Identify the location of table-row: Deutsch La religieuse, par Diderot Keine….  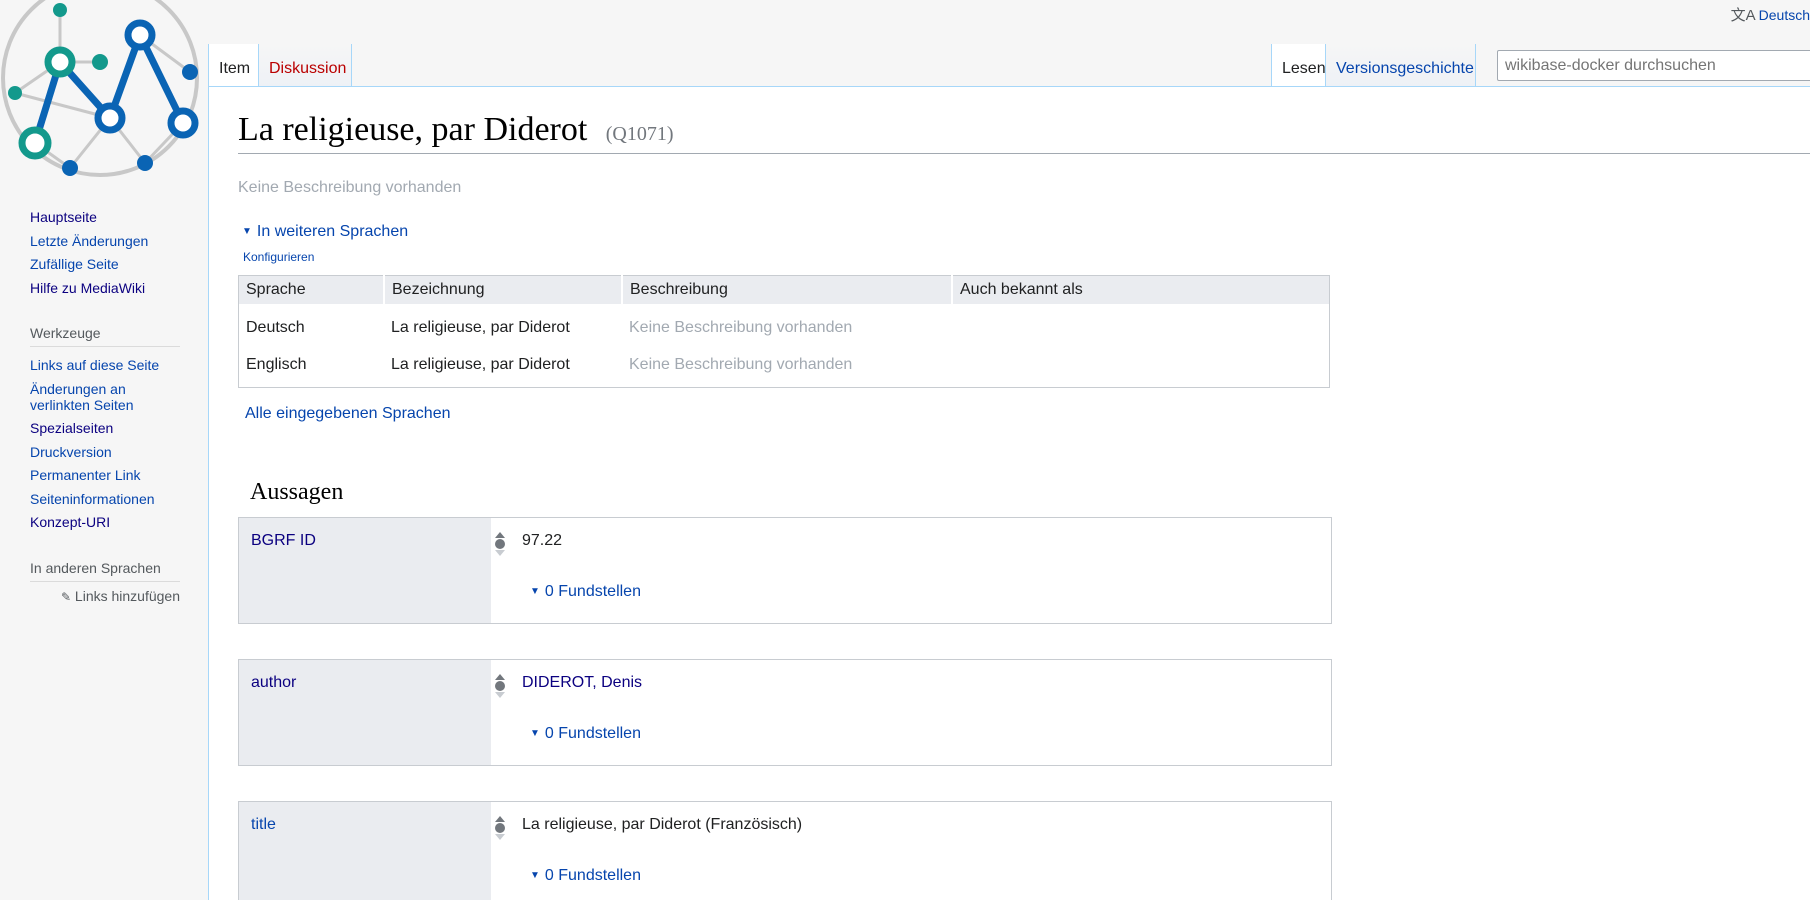
(784, 325).